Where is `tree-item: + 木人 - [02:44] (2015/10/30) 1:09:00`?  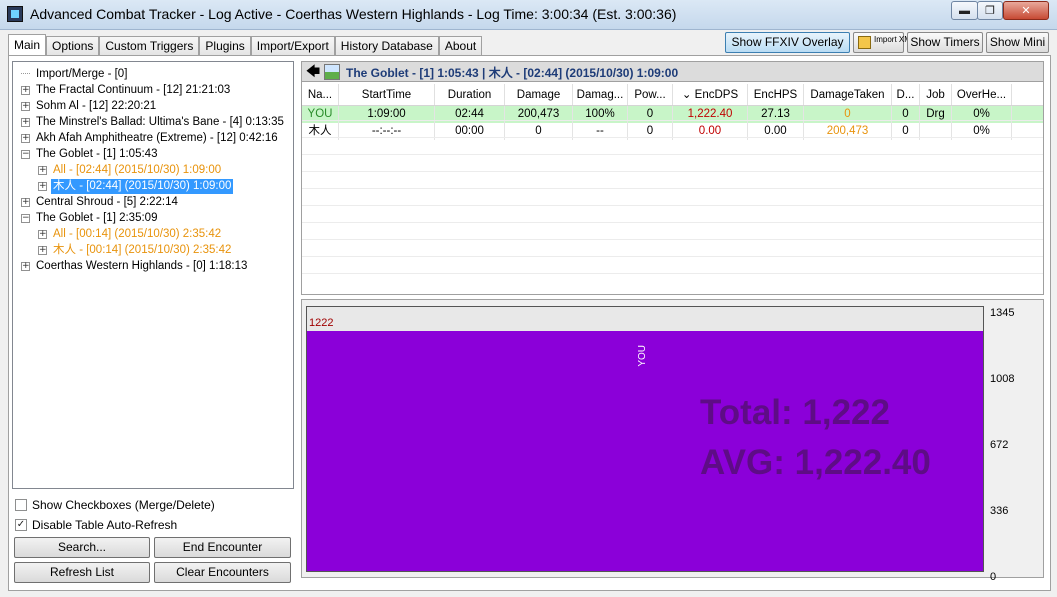
tree-item: + 木人 - [02:44] (2015/10/30) 1:09:00 is located at coordinates (136, 186).